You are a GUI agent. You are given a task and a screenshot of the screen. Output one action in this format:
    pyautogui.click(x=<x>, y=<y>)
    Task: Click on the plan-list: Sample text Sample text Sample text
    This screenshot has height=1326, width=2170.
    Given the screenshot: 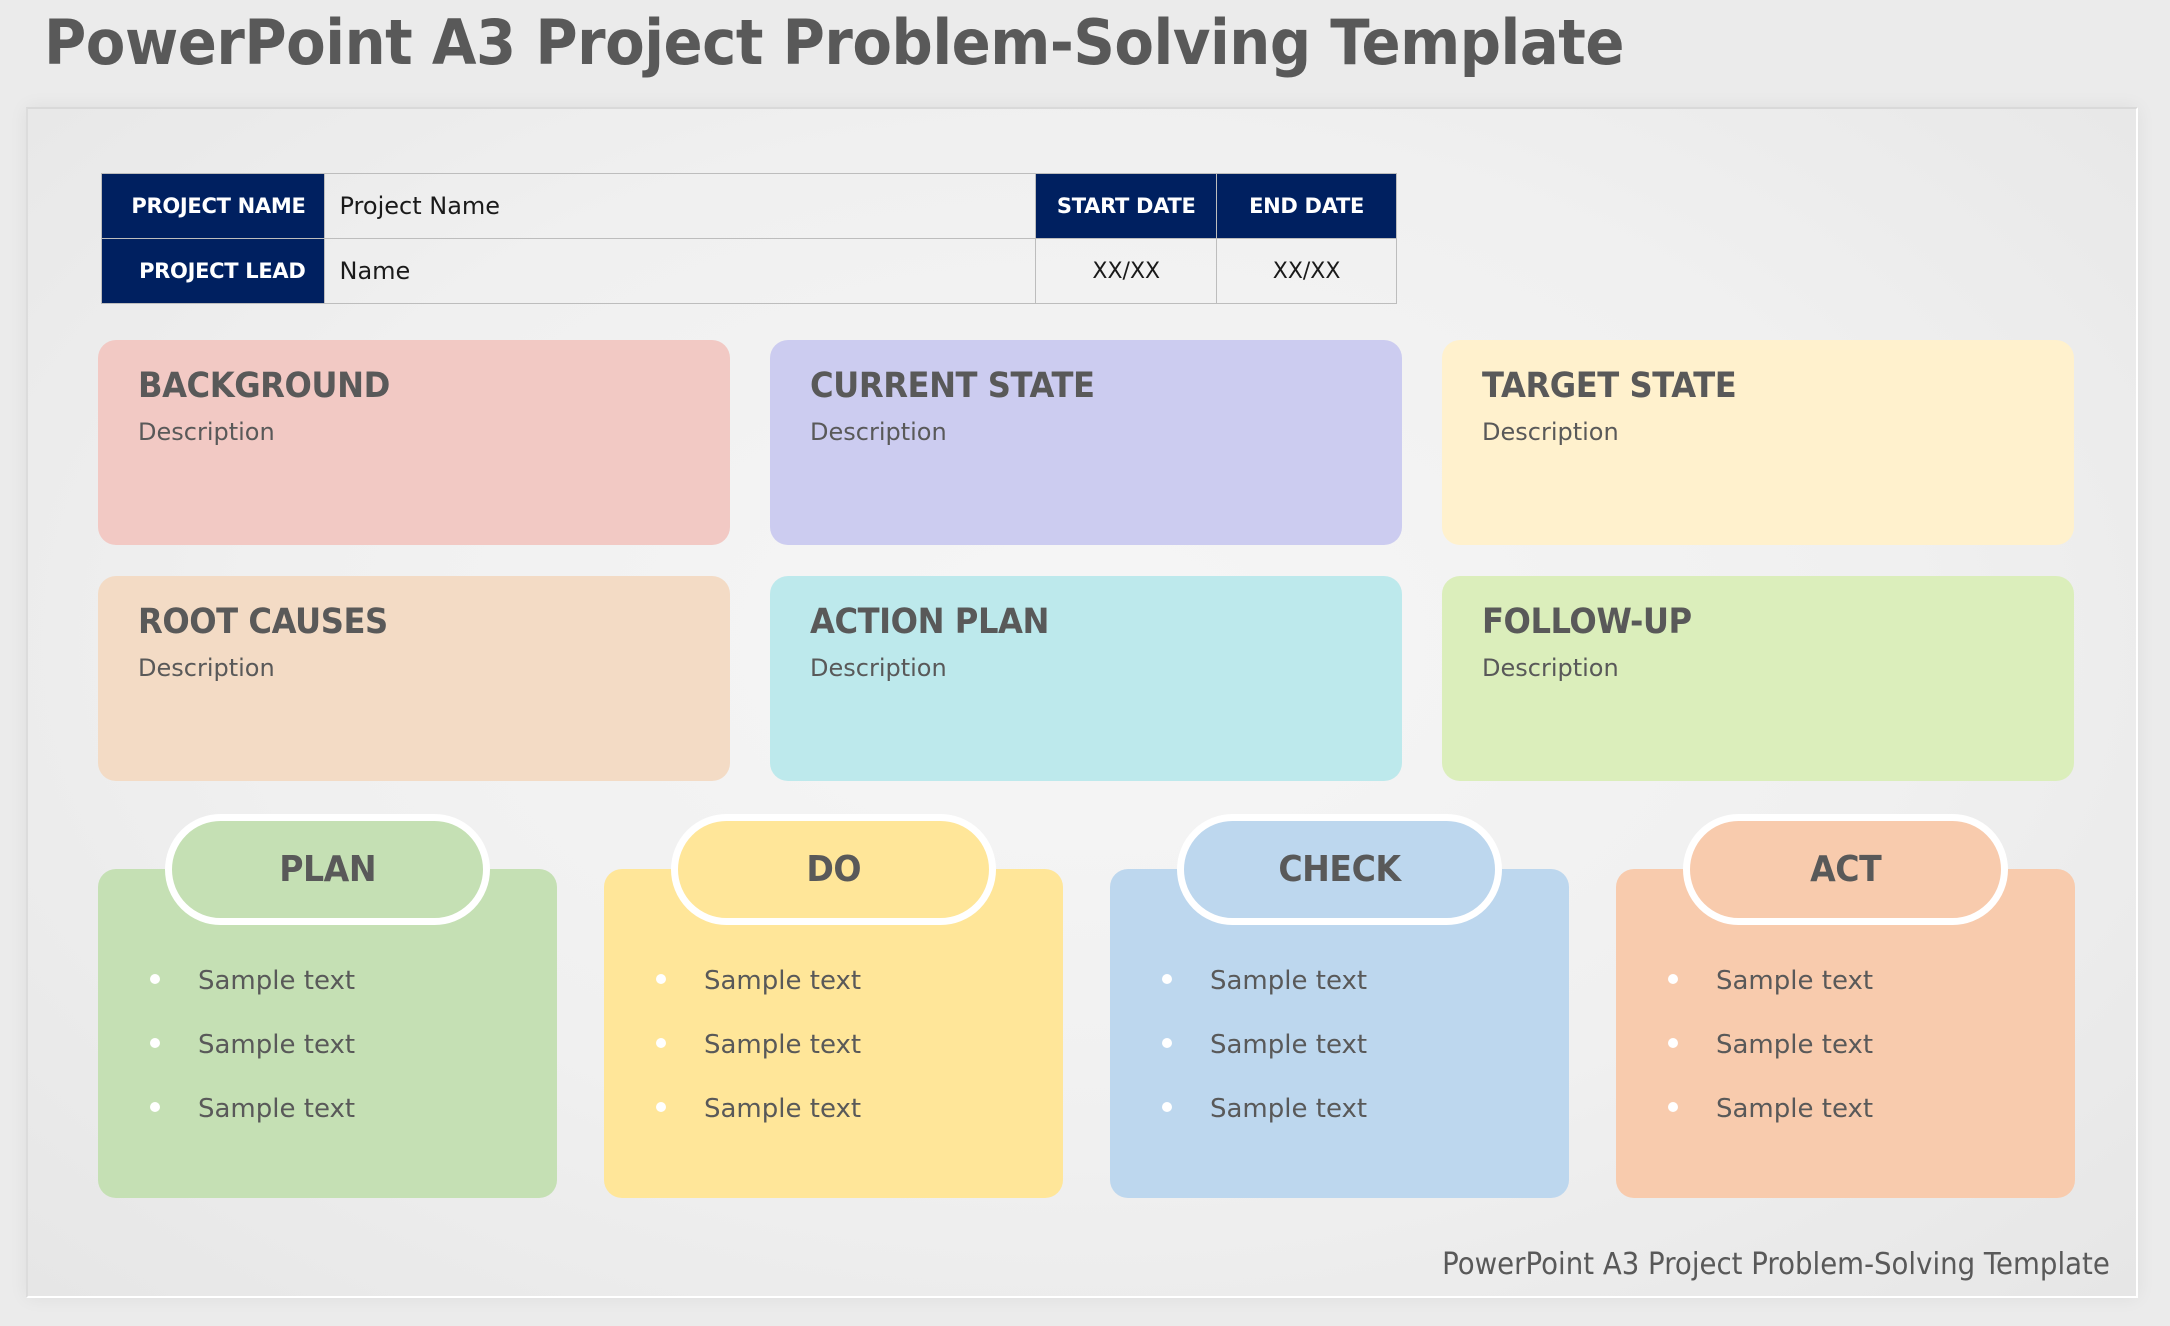 What is the action you would take?
    pyautogui.click(x=327, y=1057)
    